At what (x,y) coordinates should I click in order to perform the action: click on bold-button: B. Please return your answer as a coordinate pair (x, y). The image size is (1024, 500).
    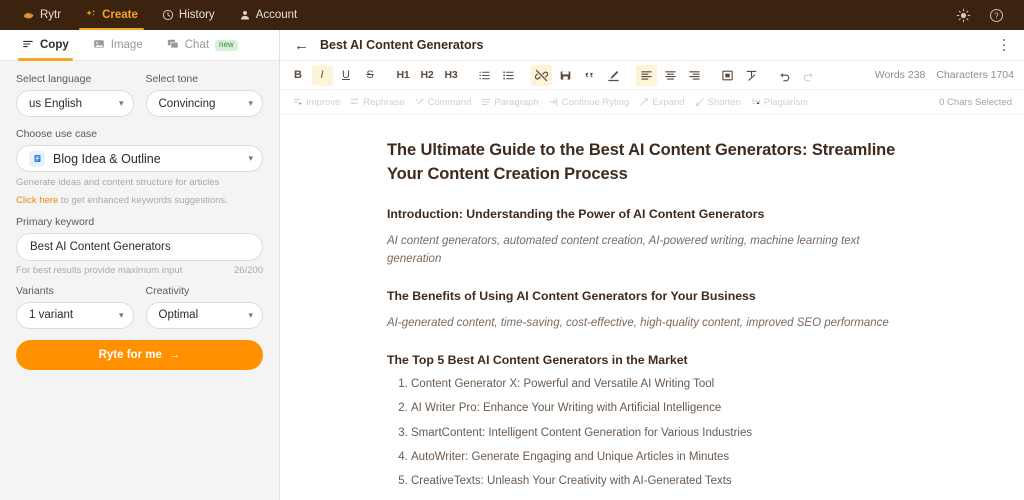
    Looking at the image, I should click on (298, 75).